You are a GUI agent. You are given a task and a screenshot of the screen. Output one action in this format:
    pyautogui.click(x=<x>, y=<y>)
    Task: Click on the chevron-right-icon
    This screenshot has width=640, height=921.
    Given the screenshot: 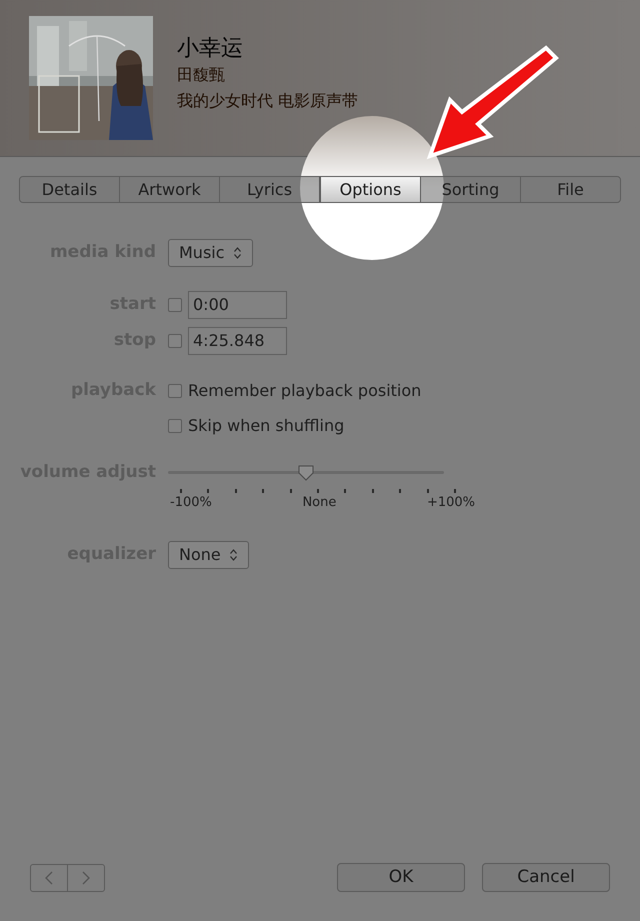 What is the action you would take?
    pyautogui.click(x=86, y=877)
    